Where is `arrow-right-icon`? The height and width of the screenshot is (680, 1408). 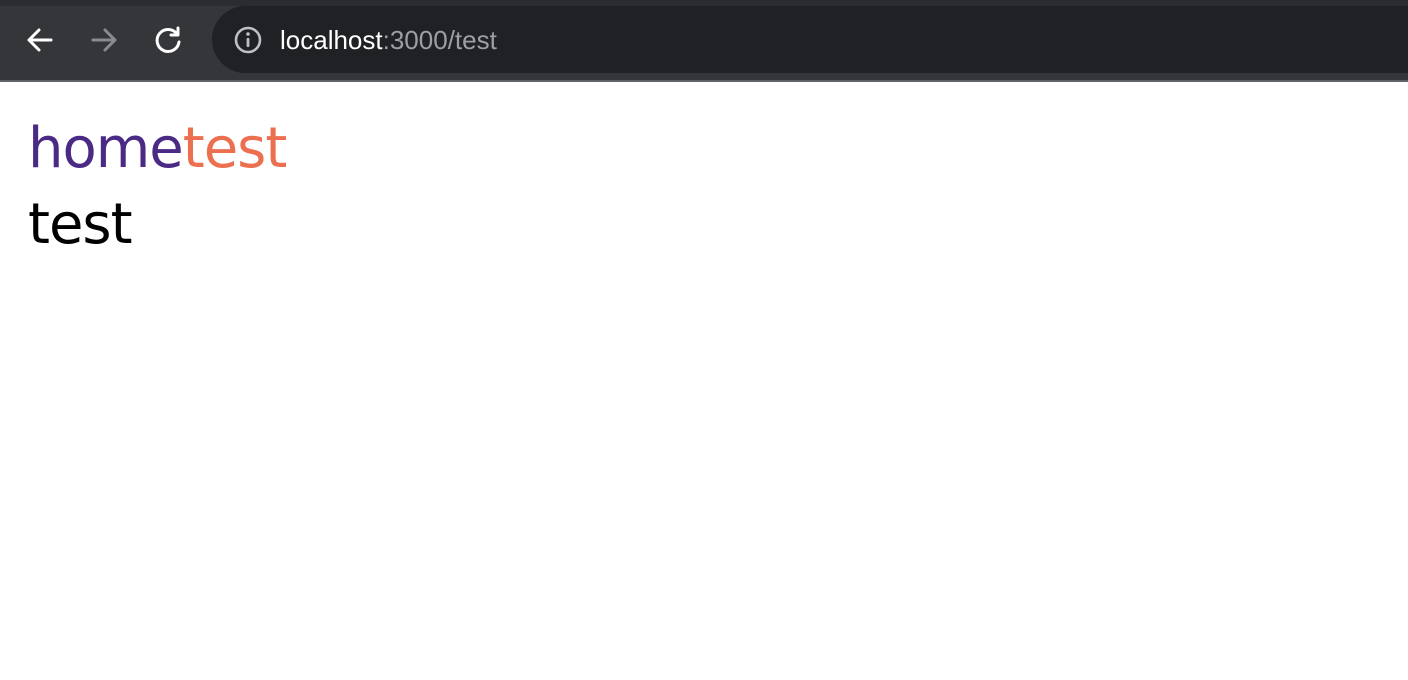
arrow-right-icon is located at coordinates (104, 40).